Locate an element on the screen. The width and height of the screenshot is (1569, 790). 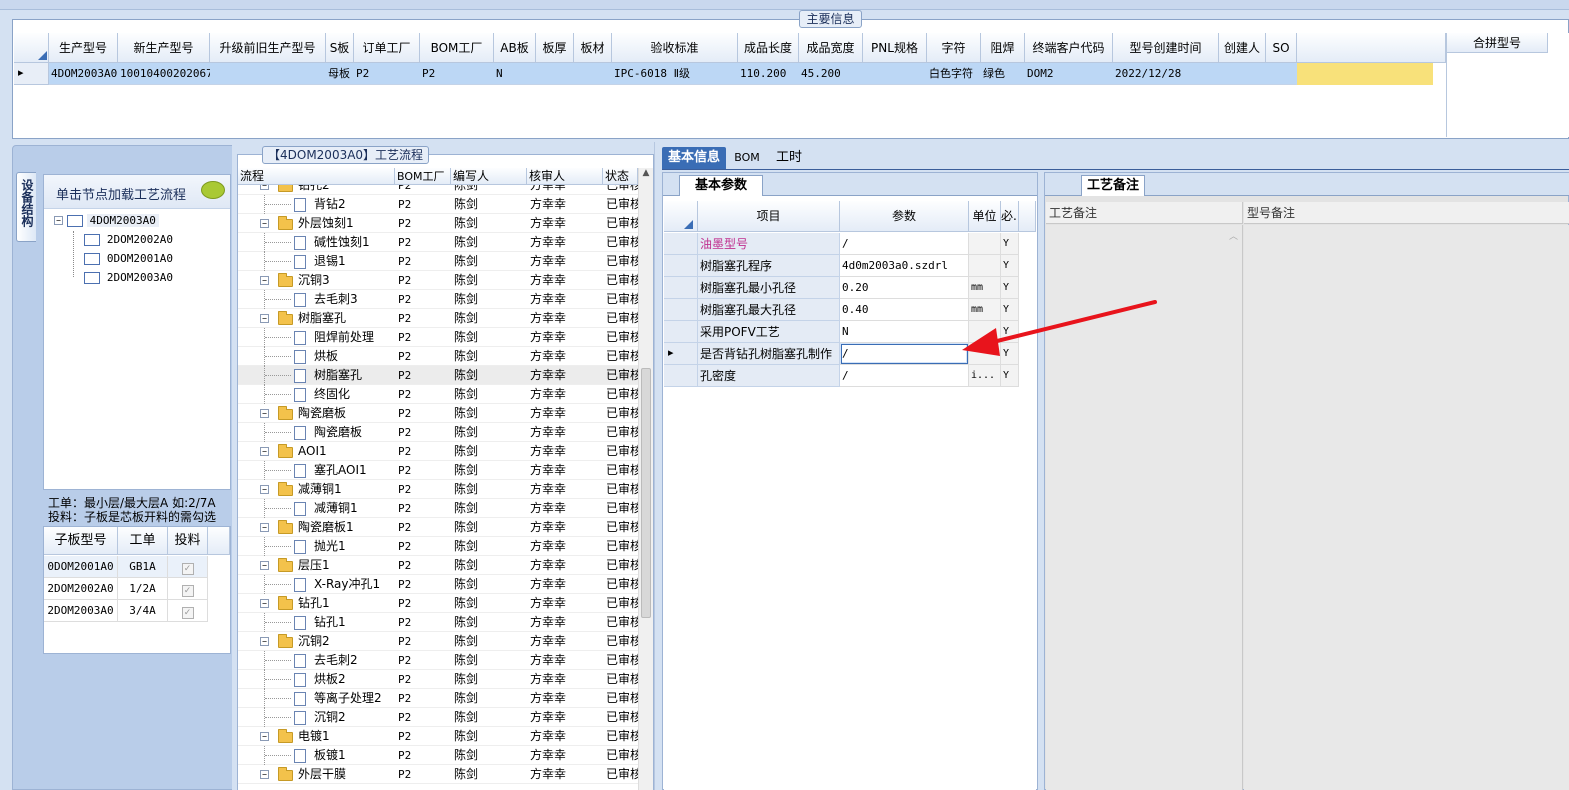
process-row: 阻焊前处理 P2 陈剑 方幸幸 已审核 is located at coordinates (438, 337).